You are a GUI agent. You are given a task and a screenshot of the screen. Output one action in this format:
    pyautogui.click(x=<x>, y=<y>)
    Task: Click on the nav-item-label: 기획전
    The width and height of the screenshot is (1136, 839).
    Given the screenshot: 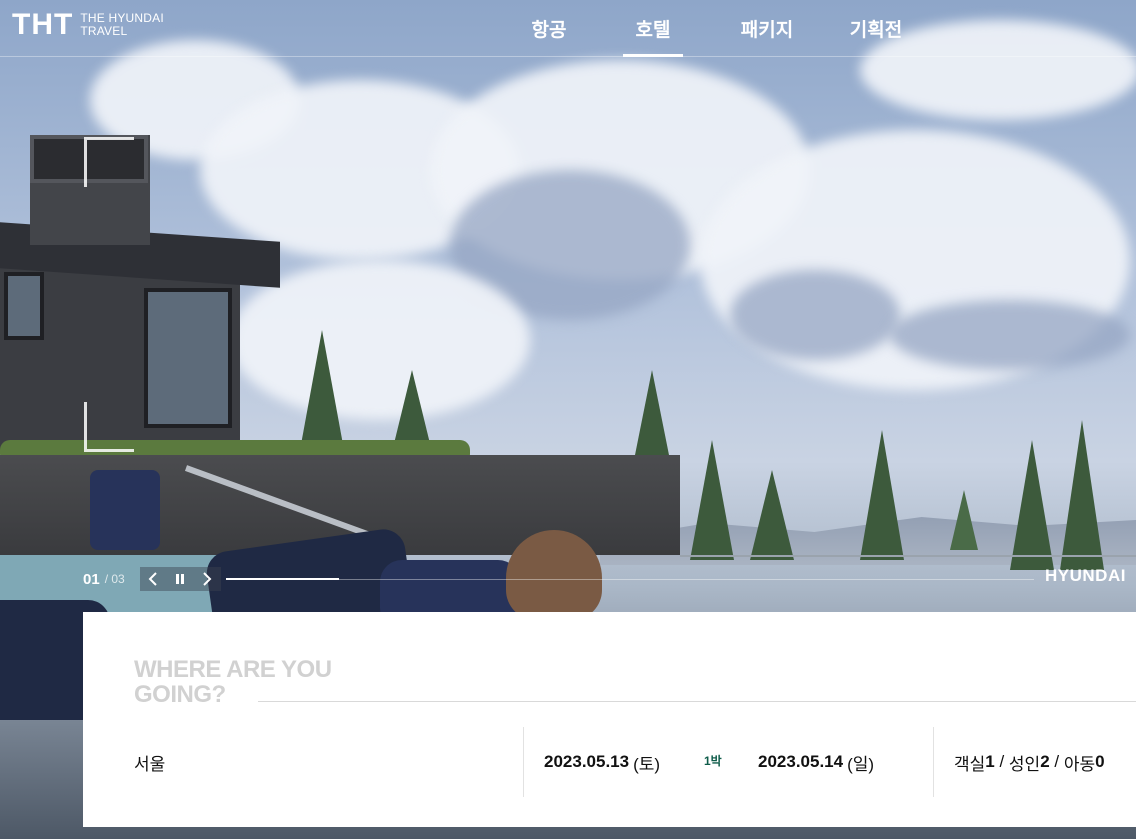 What is the action you would take?
    pyautogui.click(x=876, y=30)
    